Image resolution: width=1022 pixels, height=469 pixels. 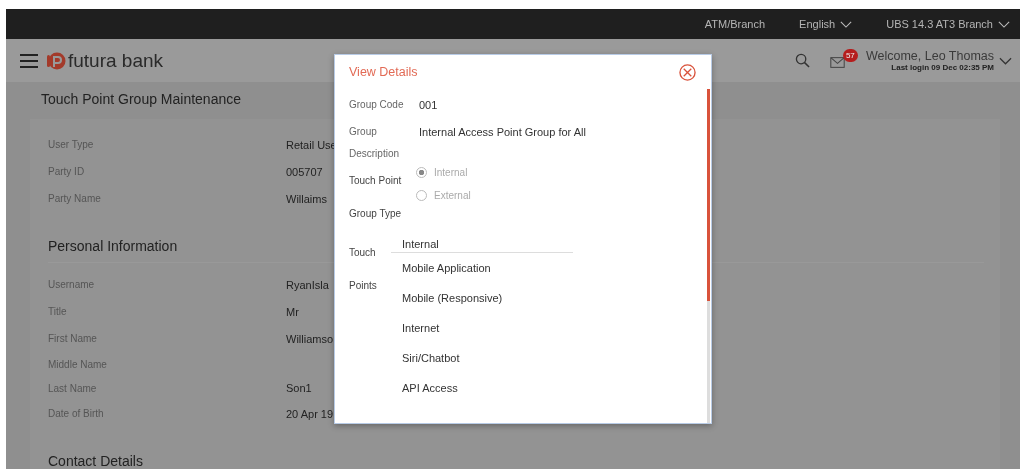 I want to click on field-label: Username, so click(x=72, y=284).